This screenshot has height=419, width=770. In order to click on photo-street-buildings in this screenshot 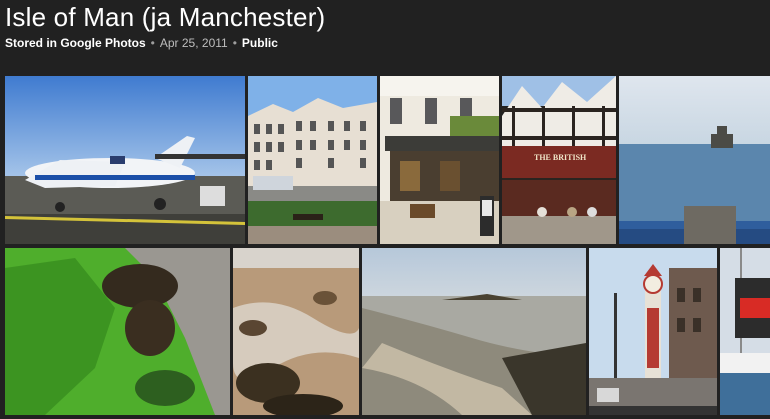, I will do `click(312, 160)`.